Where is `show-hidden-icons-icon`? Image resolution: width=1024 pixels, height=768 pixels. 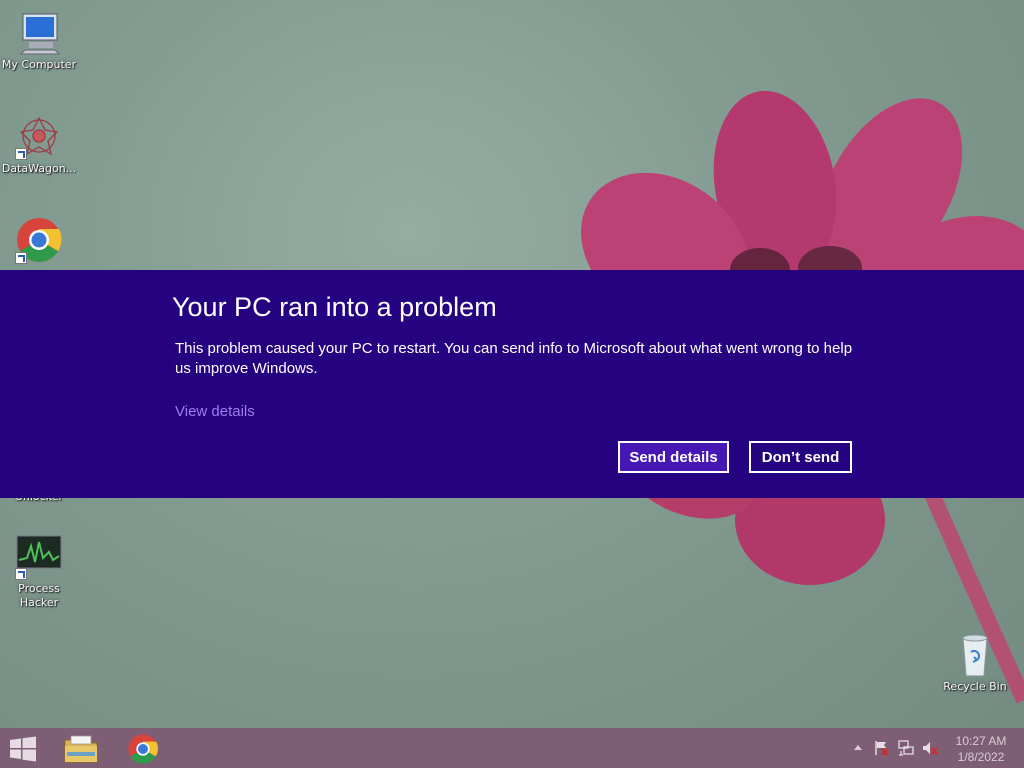
show-hidden-icons-icon is located at coordinates (858, 748).